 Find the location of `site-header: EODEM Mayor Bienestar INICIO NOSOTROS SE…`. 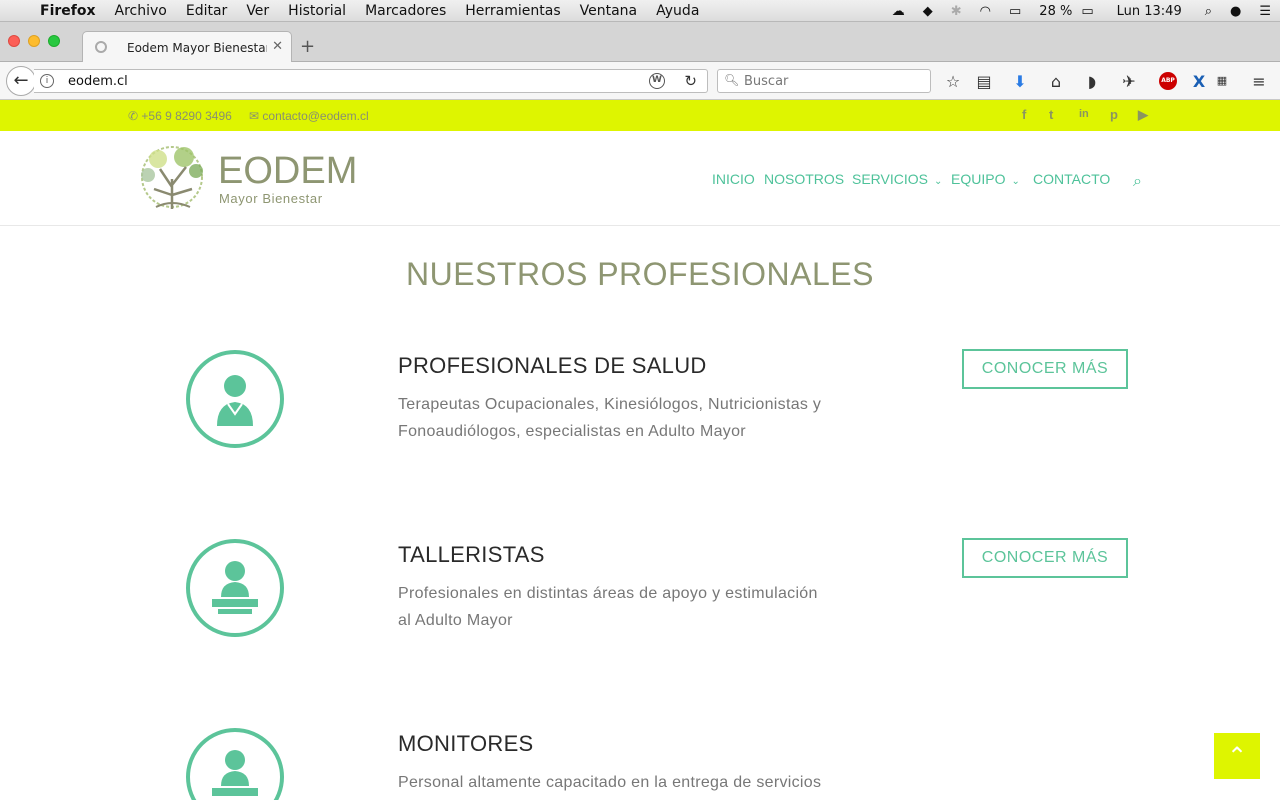

site-header: EODEM Mayor Bienestar INICIO NOSOTROS SE… is located at coordinates (640, 178).